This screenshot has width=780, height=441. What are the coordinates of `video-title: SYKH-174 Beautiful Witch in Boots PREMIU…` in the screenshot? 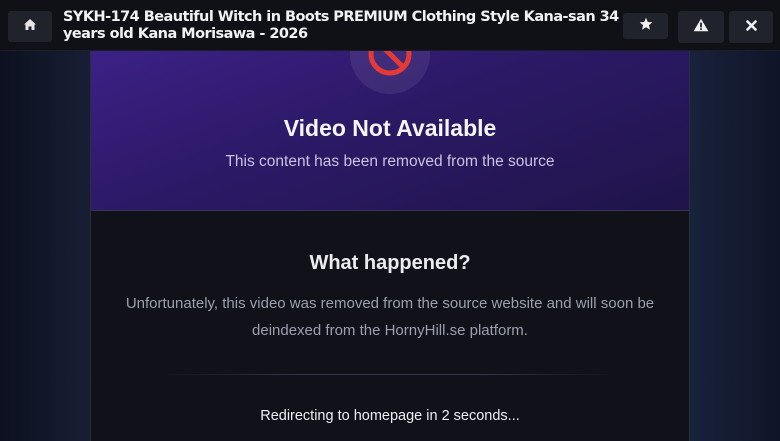 It's located at (341, 25).